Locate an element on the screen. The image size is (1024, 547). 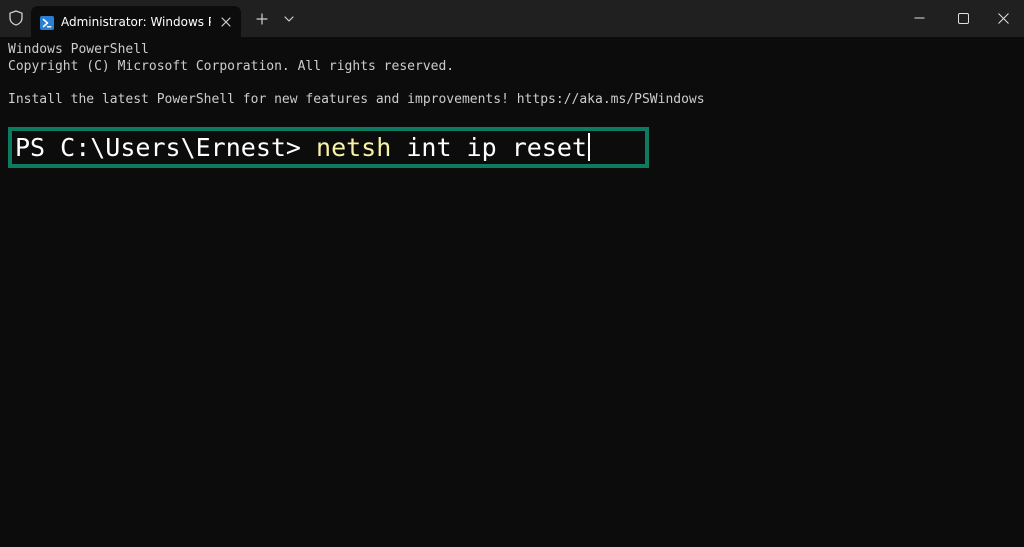
close-window-button is located at coordinates (1002, 18).